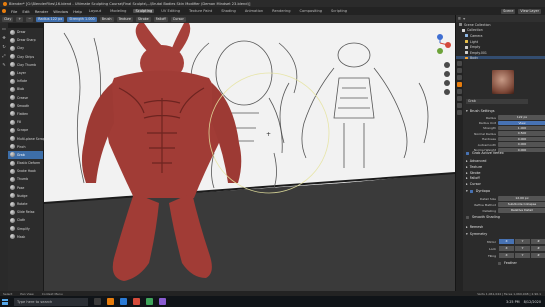  What do you see at coordinates (27, 138) in the screenshot?
I see `brush-item-multi-plane-scrape: Multi-plane Scrape` at bounding box center [27, 138].